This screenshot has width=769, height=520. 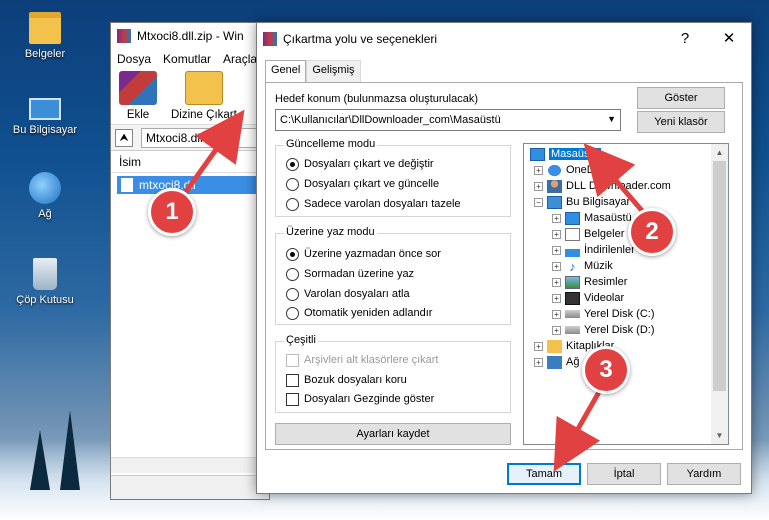 What do you see at coordinates (606, 370) in the screenshot?
I see `callout-badge-3: 3` at bounding box center [606, 370].